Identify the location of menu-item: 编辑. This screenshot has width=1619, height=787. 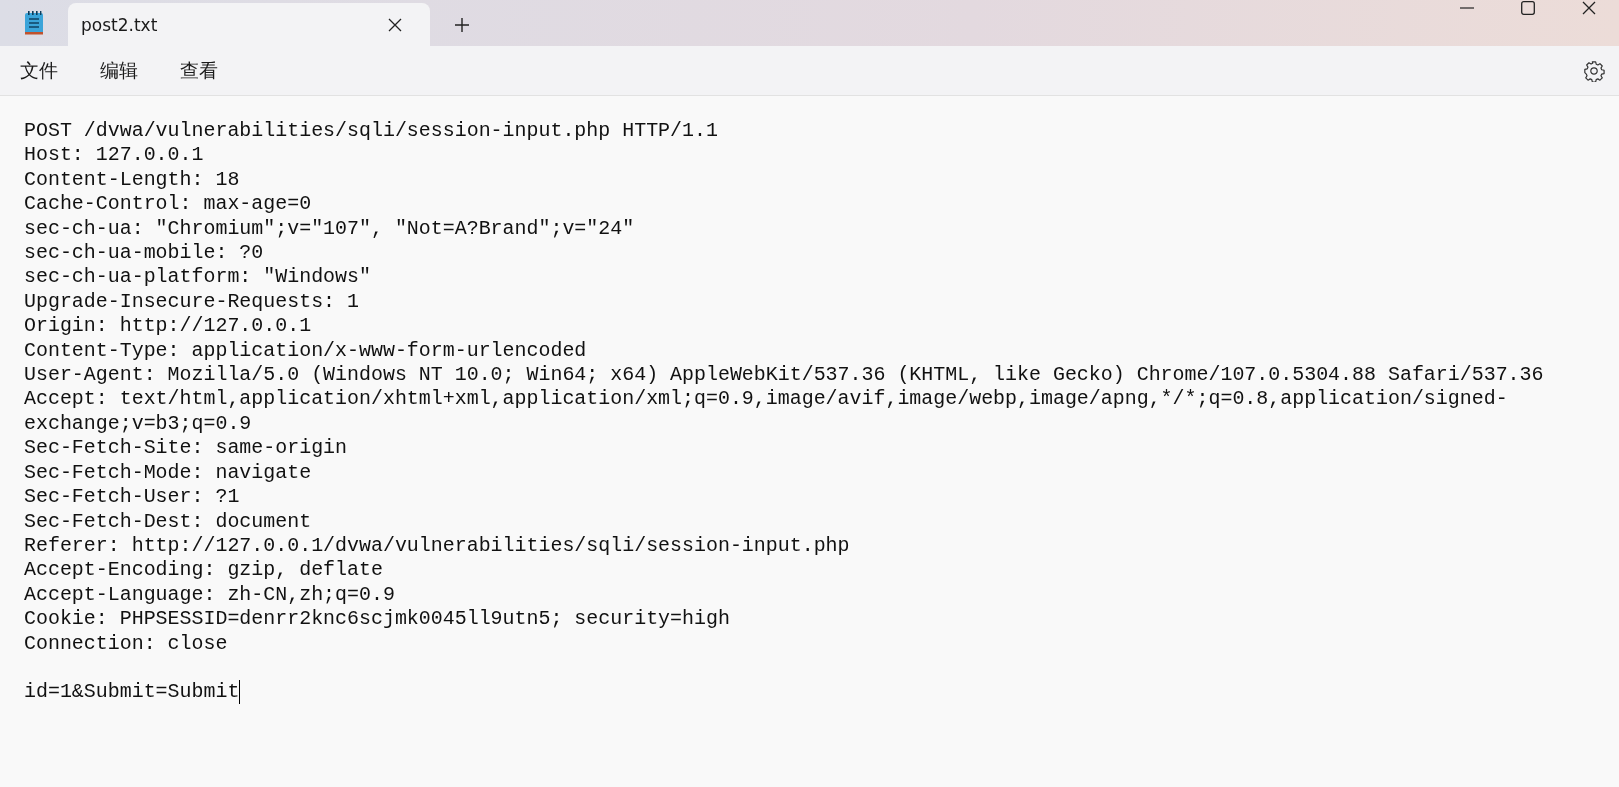
(119, 70).